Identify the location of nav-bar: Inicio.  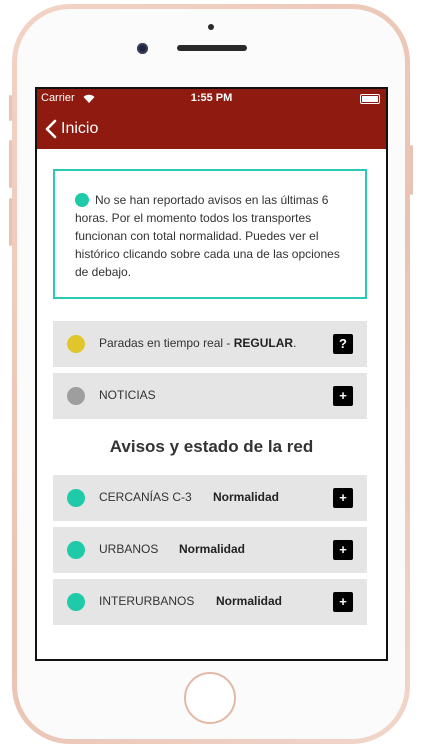
(211, 129).